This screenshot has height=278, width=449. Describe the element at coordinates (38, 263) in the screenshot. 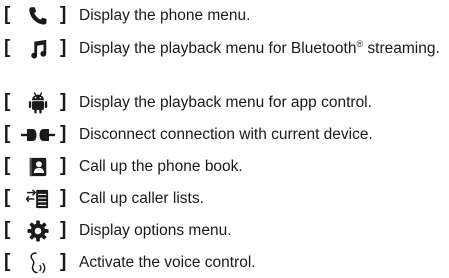

I see `voice-control-icon` at that location.